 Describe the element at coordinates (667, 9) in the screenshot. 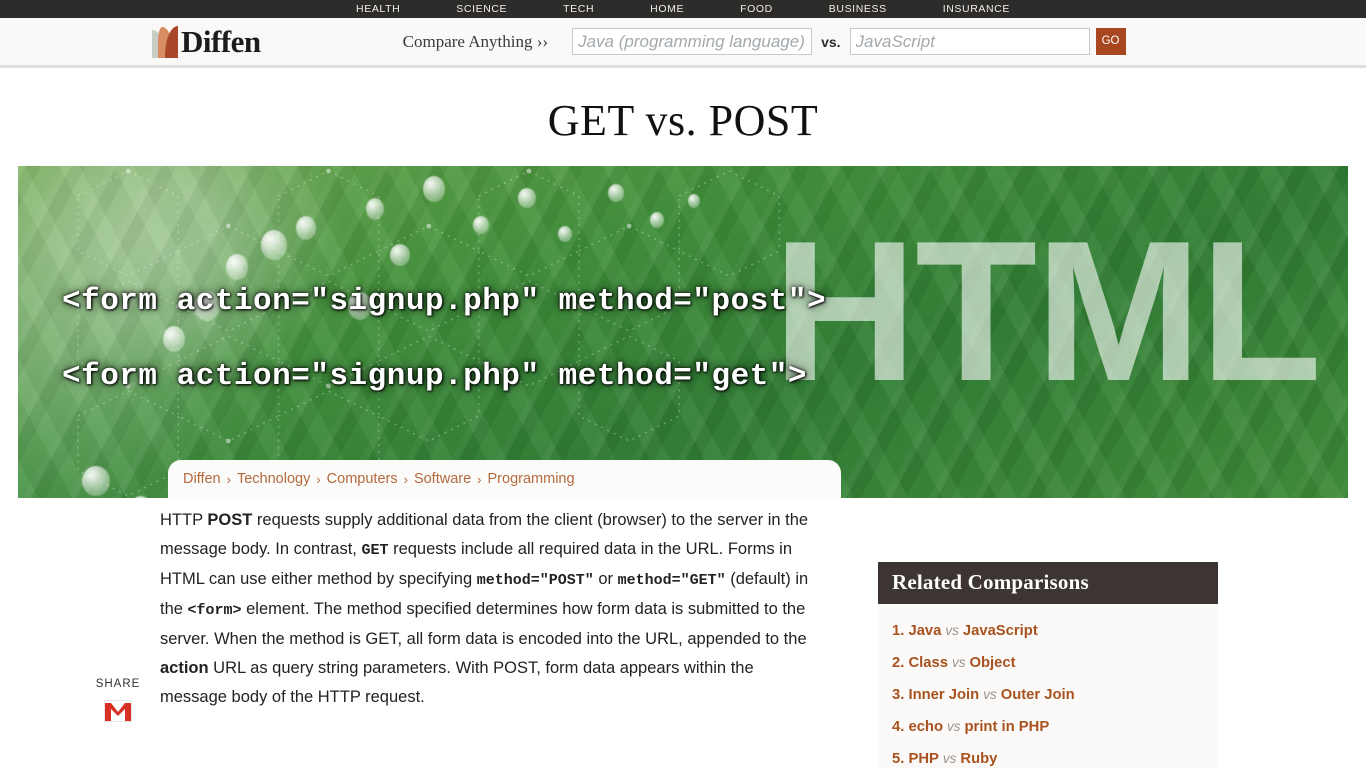

I see `nav-item-home: HOME` at that location.